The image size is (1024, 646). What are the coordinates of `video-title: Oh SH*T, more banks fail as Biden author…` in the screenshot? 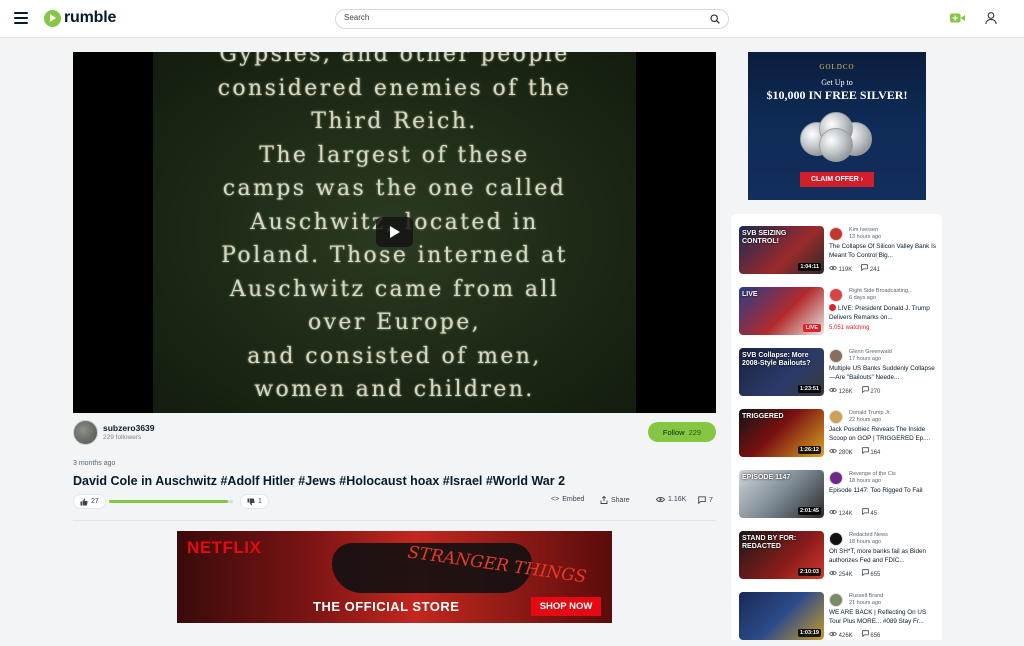 It's located at (884, 556).